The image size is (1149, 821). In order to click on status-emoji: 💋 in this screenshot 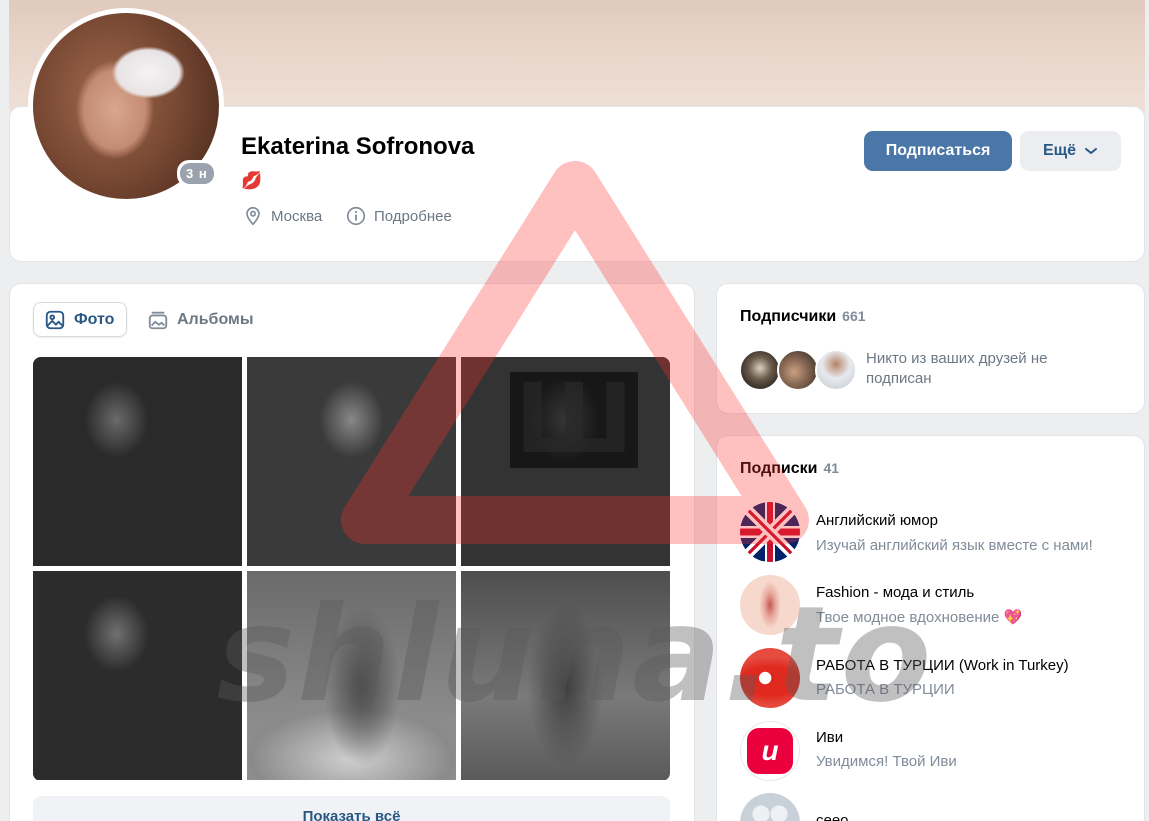, I will do `click(252, 180)`.